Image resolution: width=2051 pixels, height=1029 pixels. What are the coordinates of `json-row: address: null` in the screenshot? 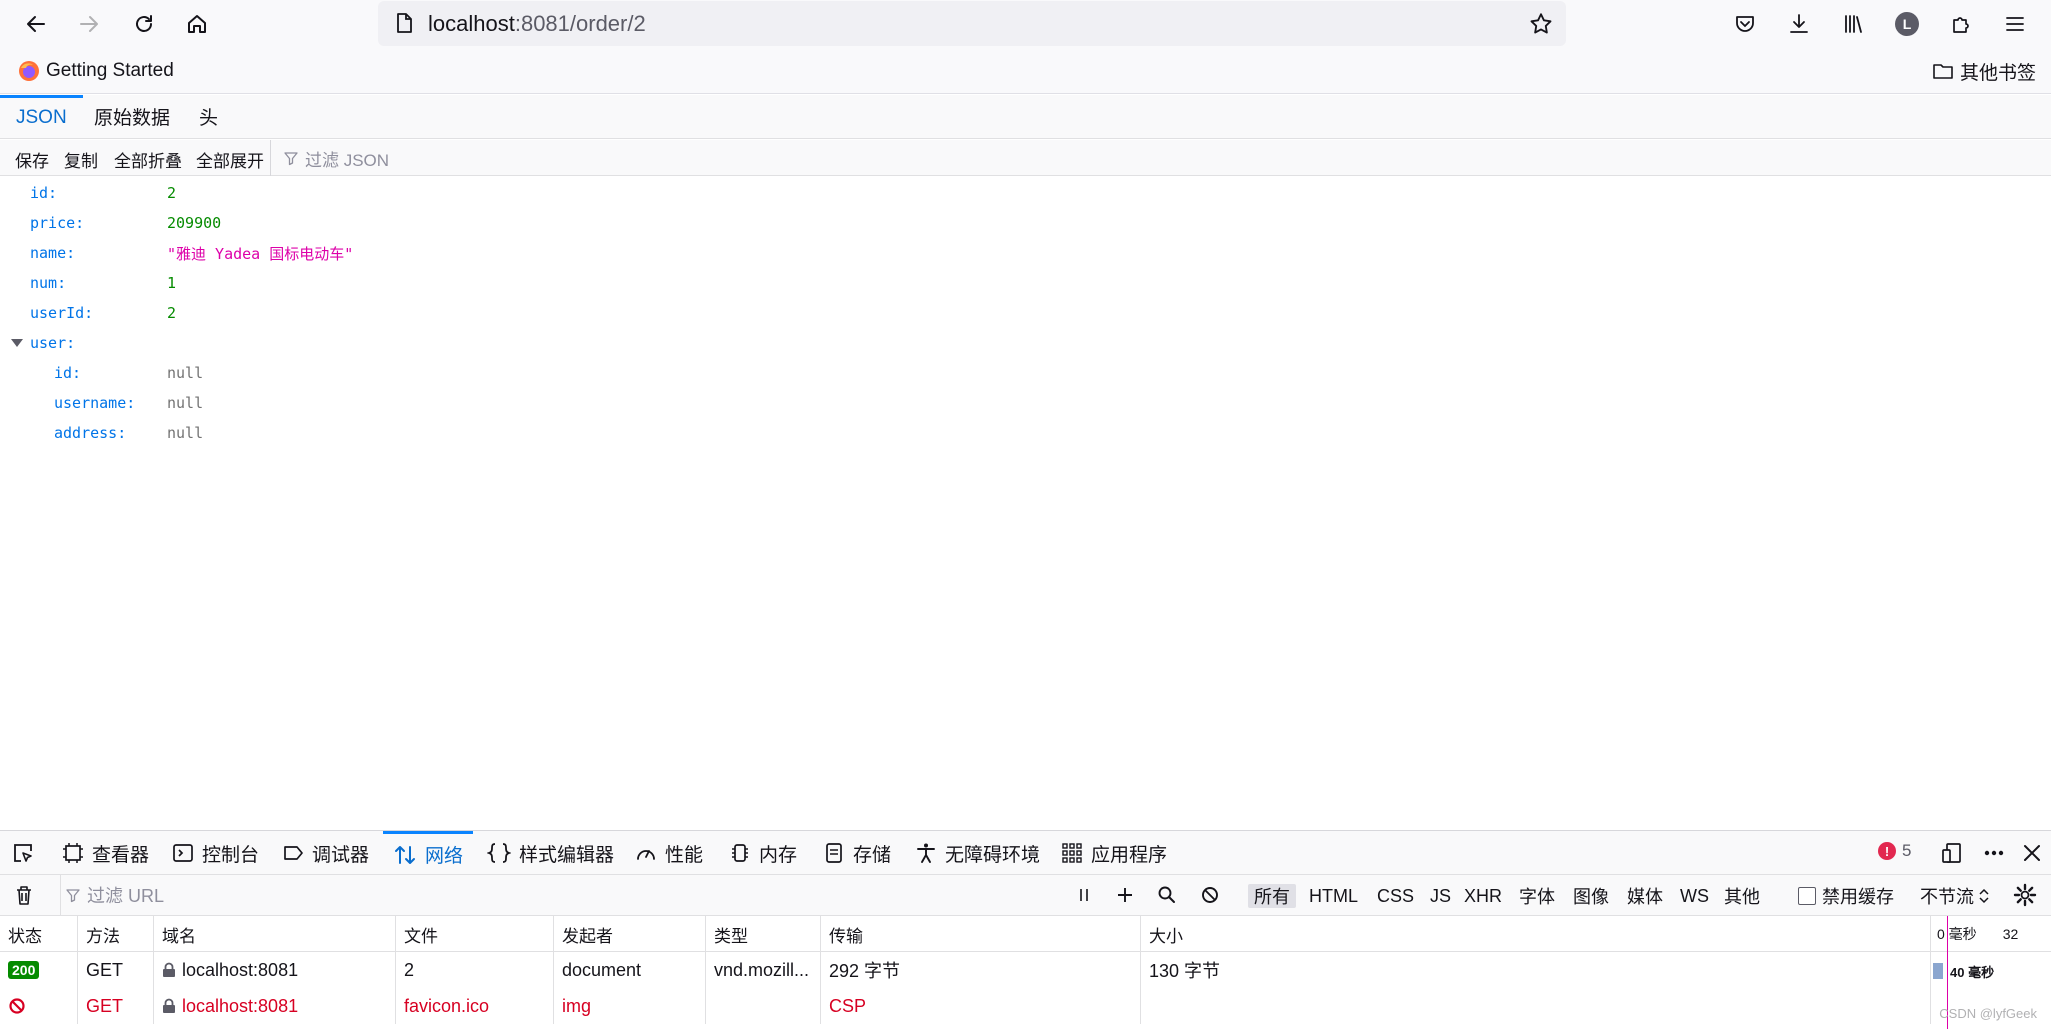 It's located at (1025, 433).